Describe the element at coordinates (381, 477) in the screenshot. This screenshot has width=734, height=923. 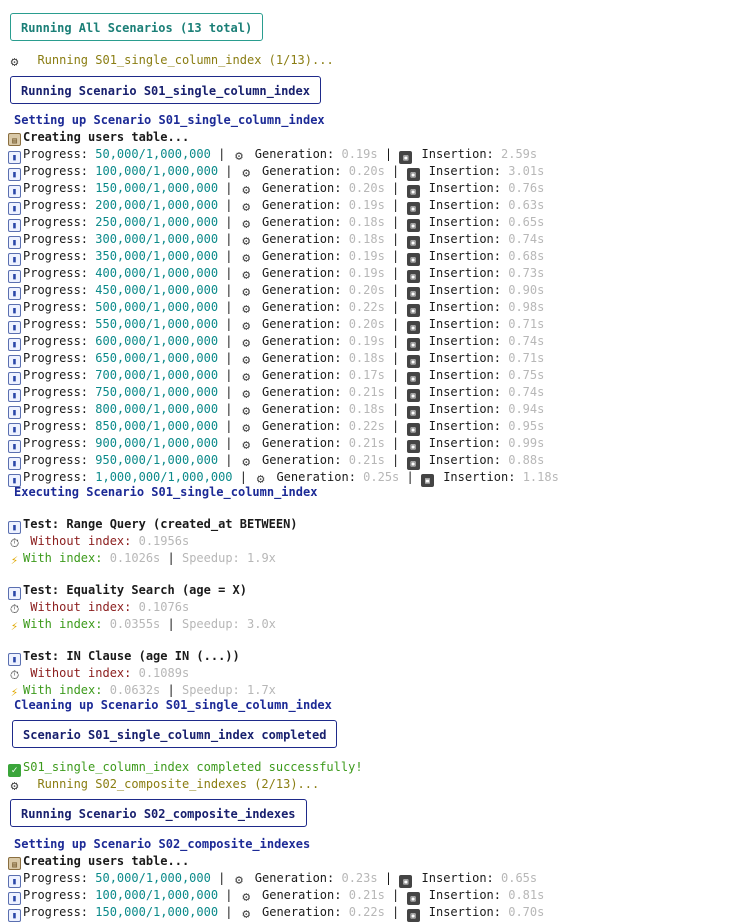
I see `generation-time: 0.25s` at that location.